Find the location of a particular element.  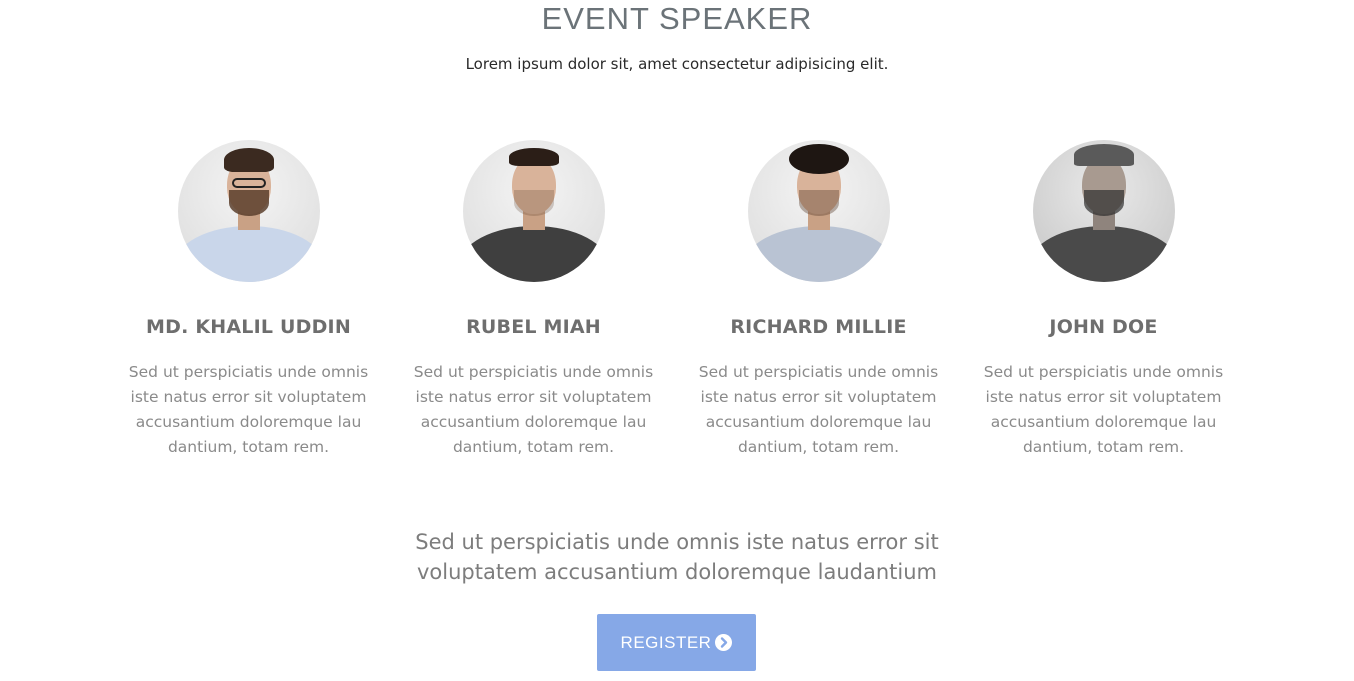

register-button: REGISTER is located at coordinates (676, 642).